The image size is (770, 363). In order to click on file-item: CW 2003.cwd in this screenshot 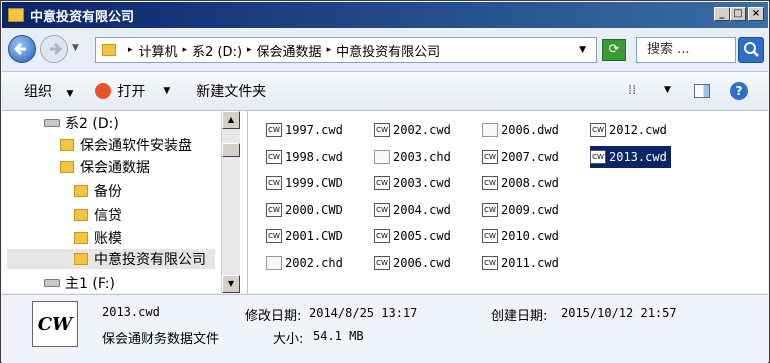, I will do `click(412, 183)`.